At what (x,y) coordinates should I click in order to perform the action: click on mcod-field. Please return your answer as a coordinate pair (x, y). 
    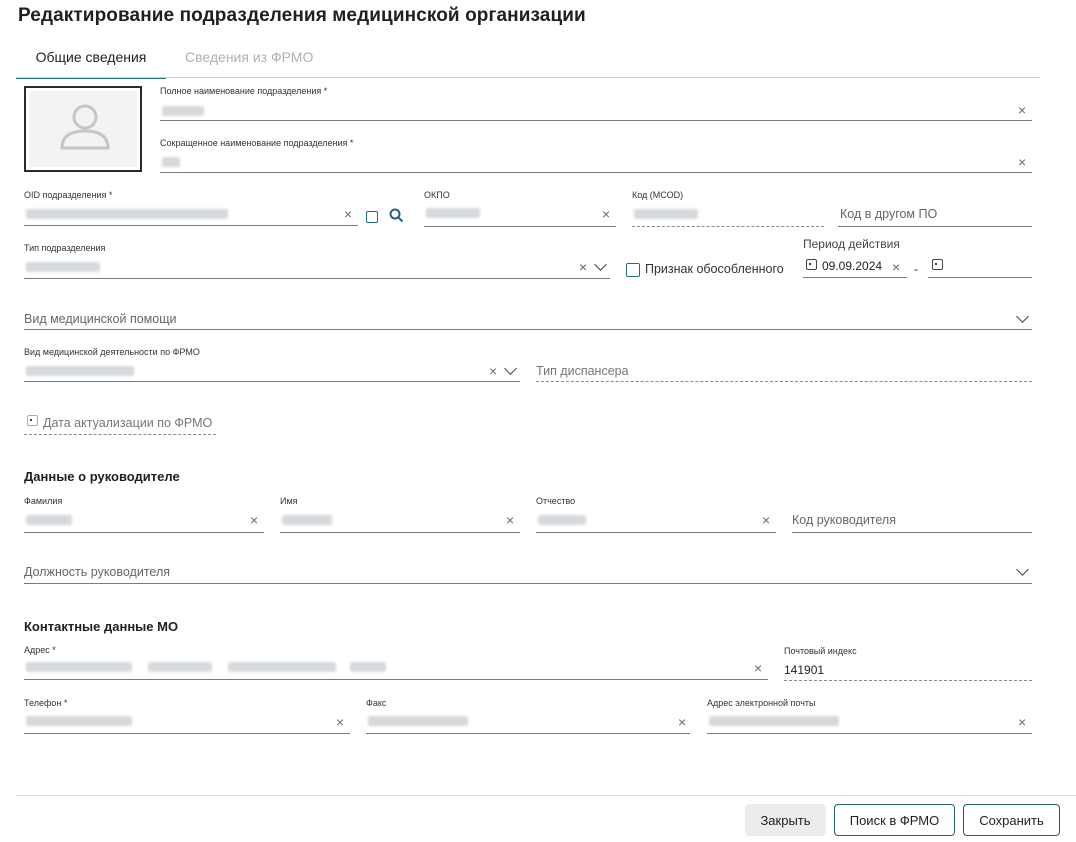
    Looking at the image, I should click on (728, 226).